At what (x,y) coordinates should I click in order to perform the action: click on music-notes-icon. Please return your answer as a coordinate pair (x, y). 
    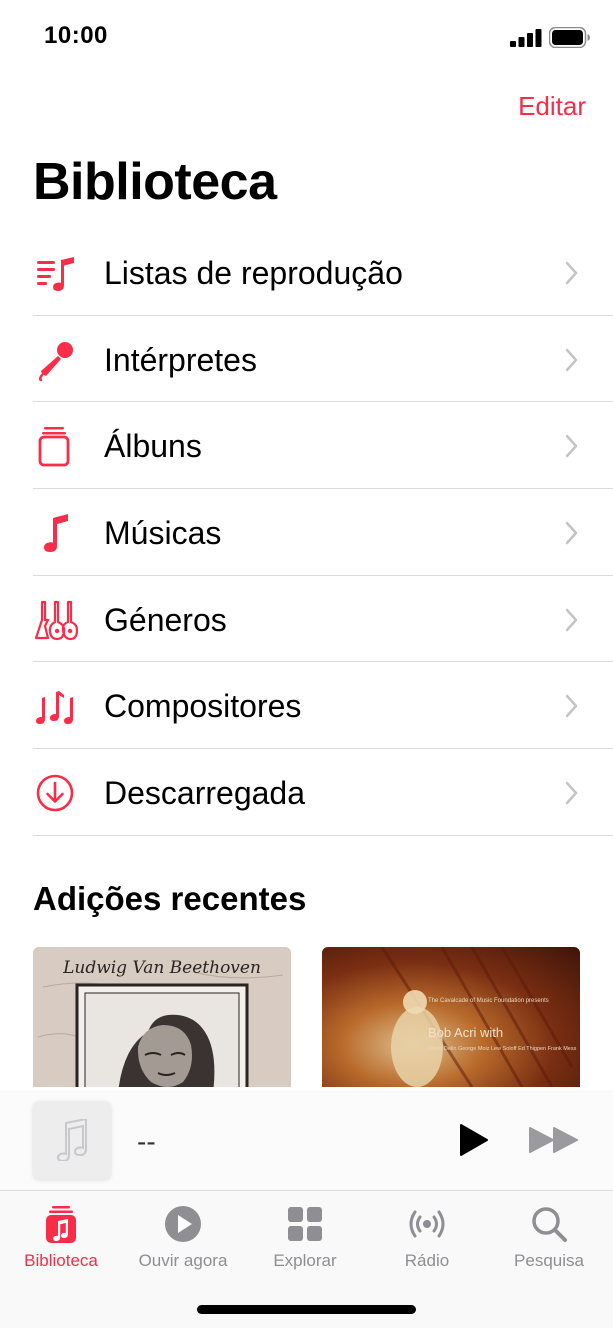
    Looking at the image, I should click on (54, 708).